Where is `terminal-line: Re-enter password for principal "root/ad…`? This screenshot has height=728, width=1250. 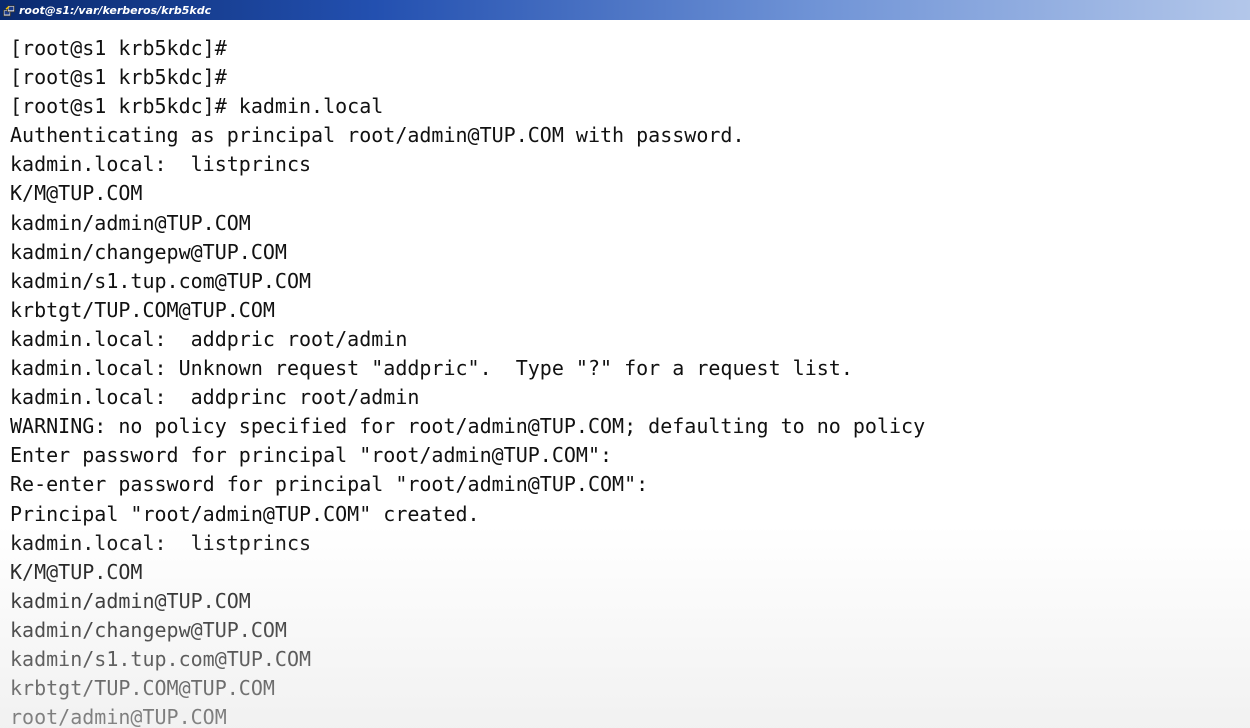
terminal-line: Re-enter password for principal "root/ad… is located at coordinates (329, 484).